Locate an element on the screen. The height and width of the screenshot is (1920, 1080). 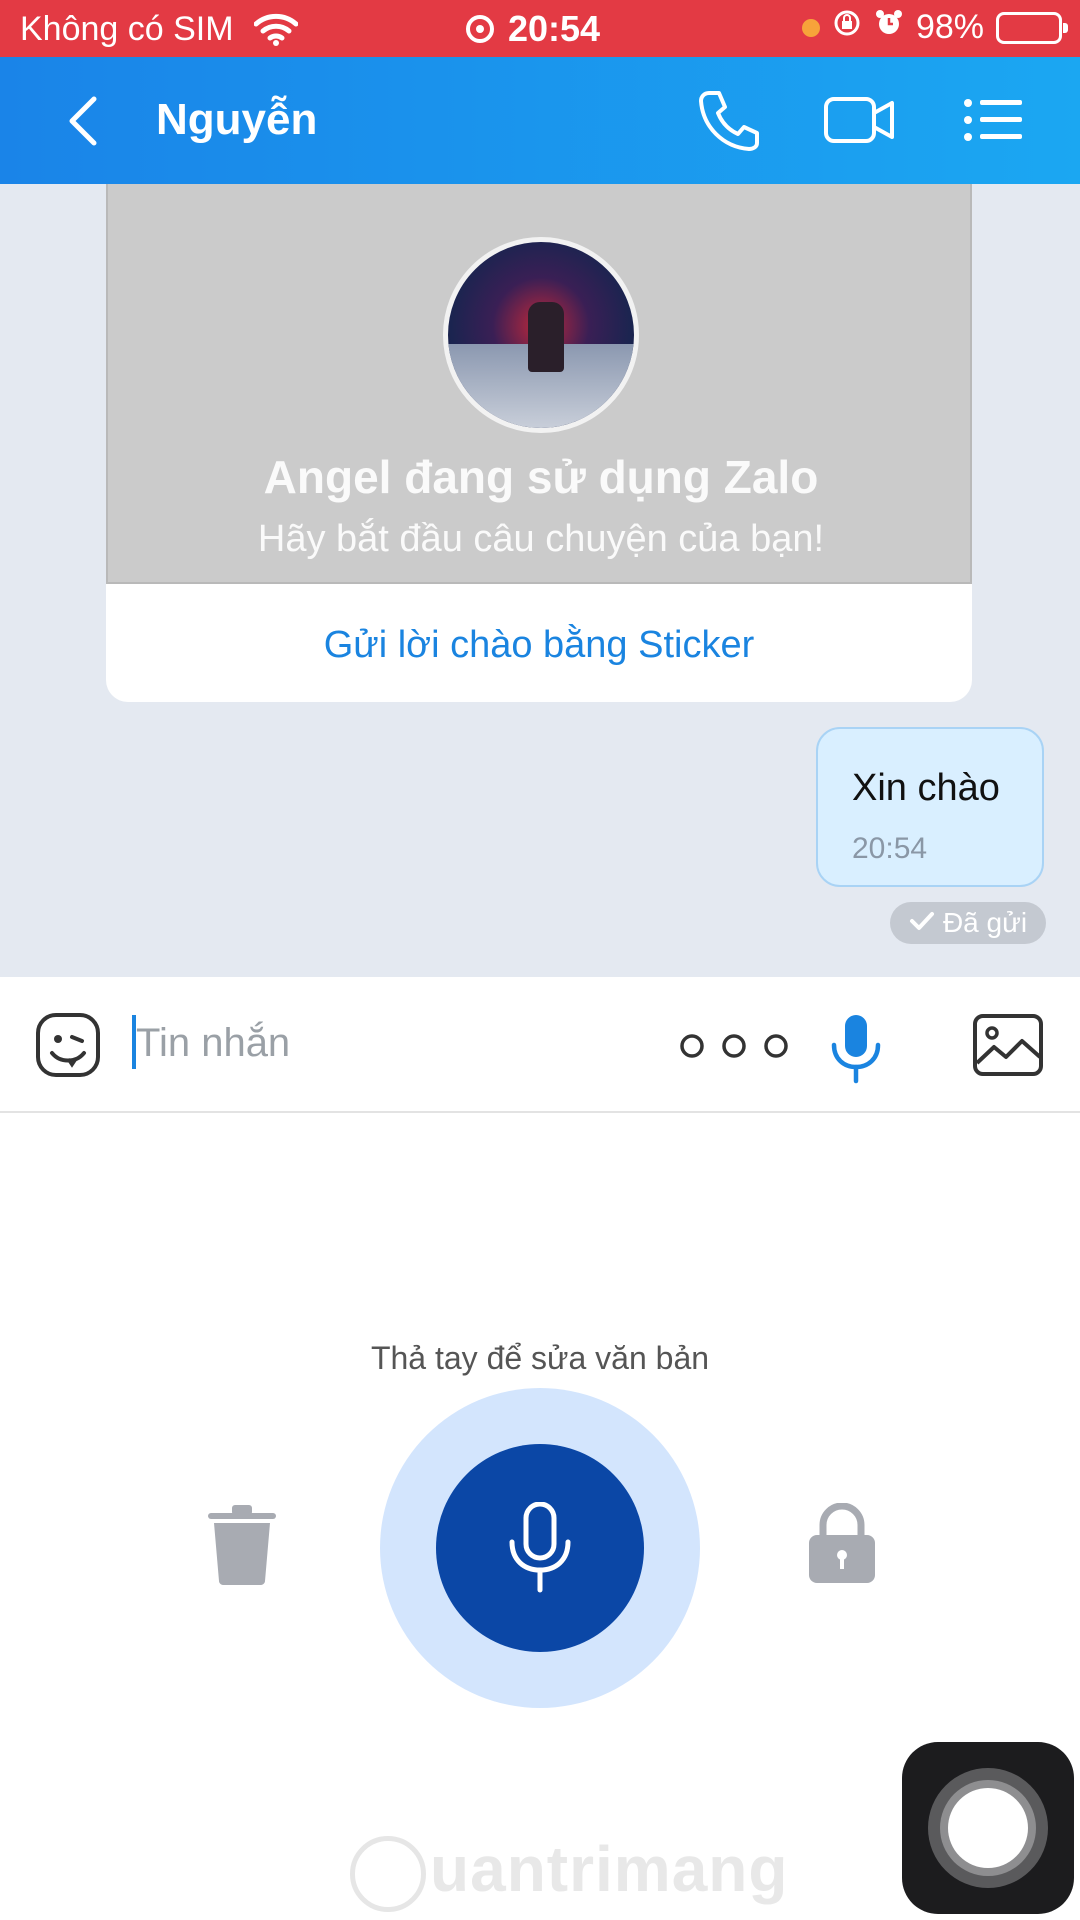
wifi-icon is located at coordinates (276, 31).